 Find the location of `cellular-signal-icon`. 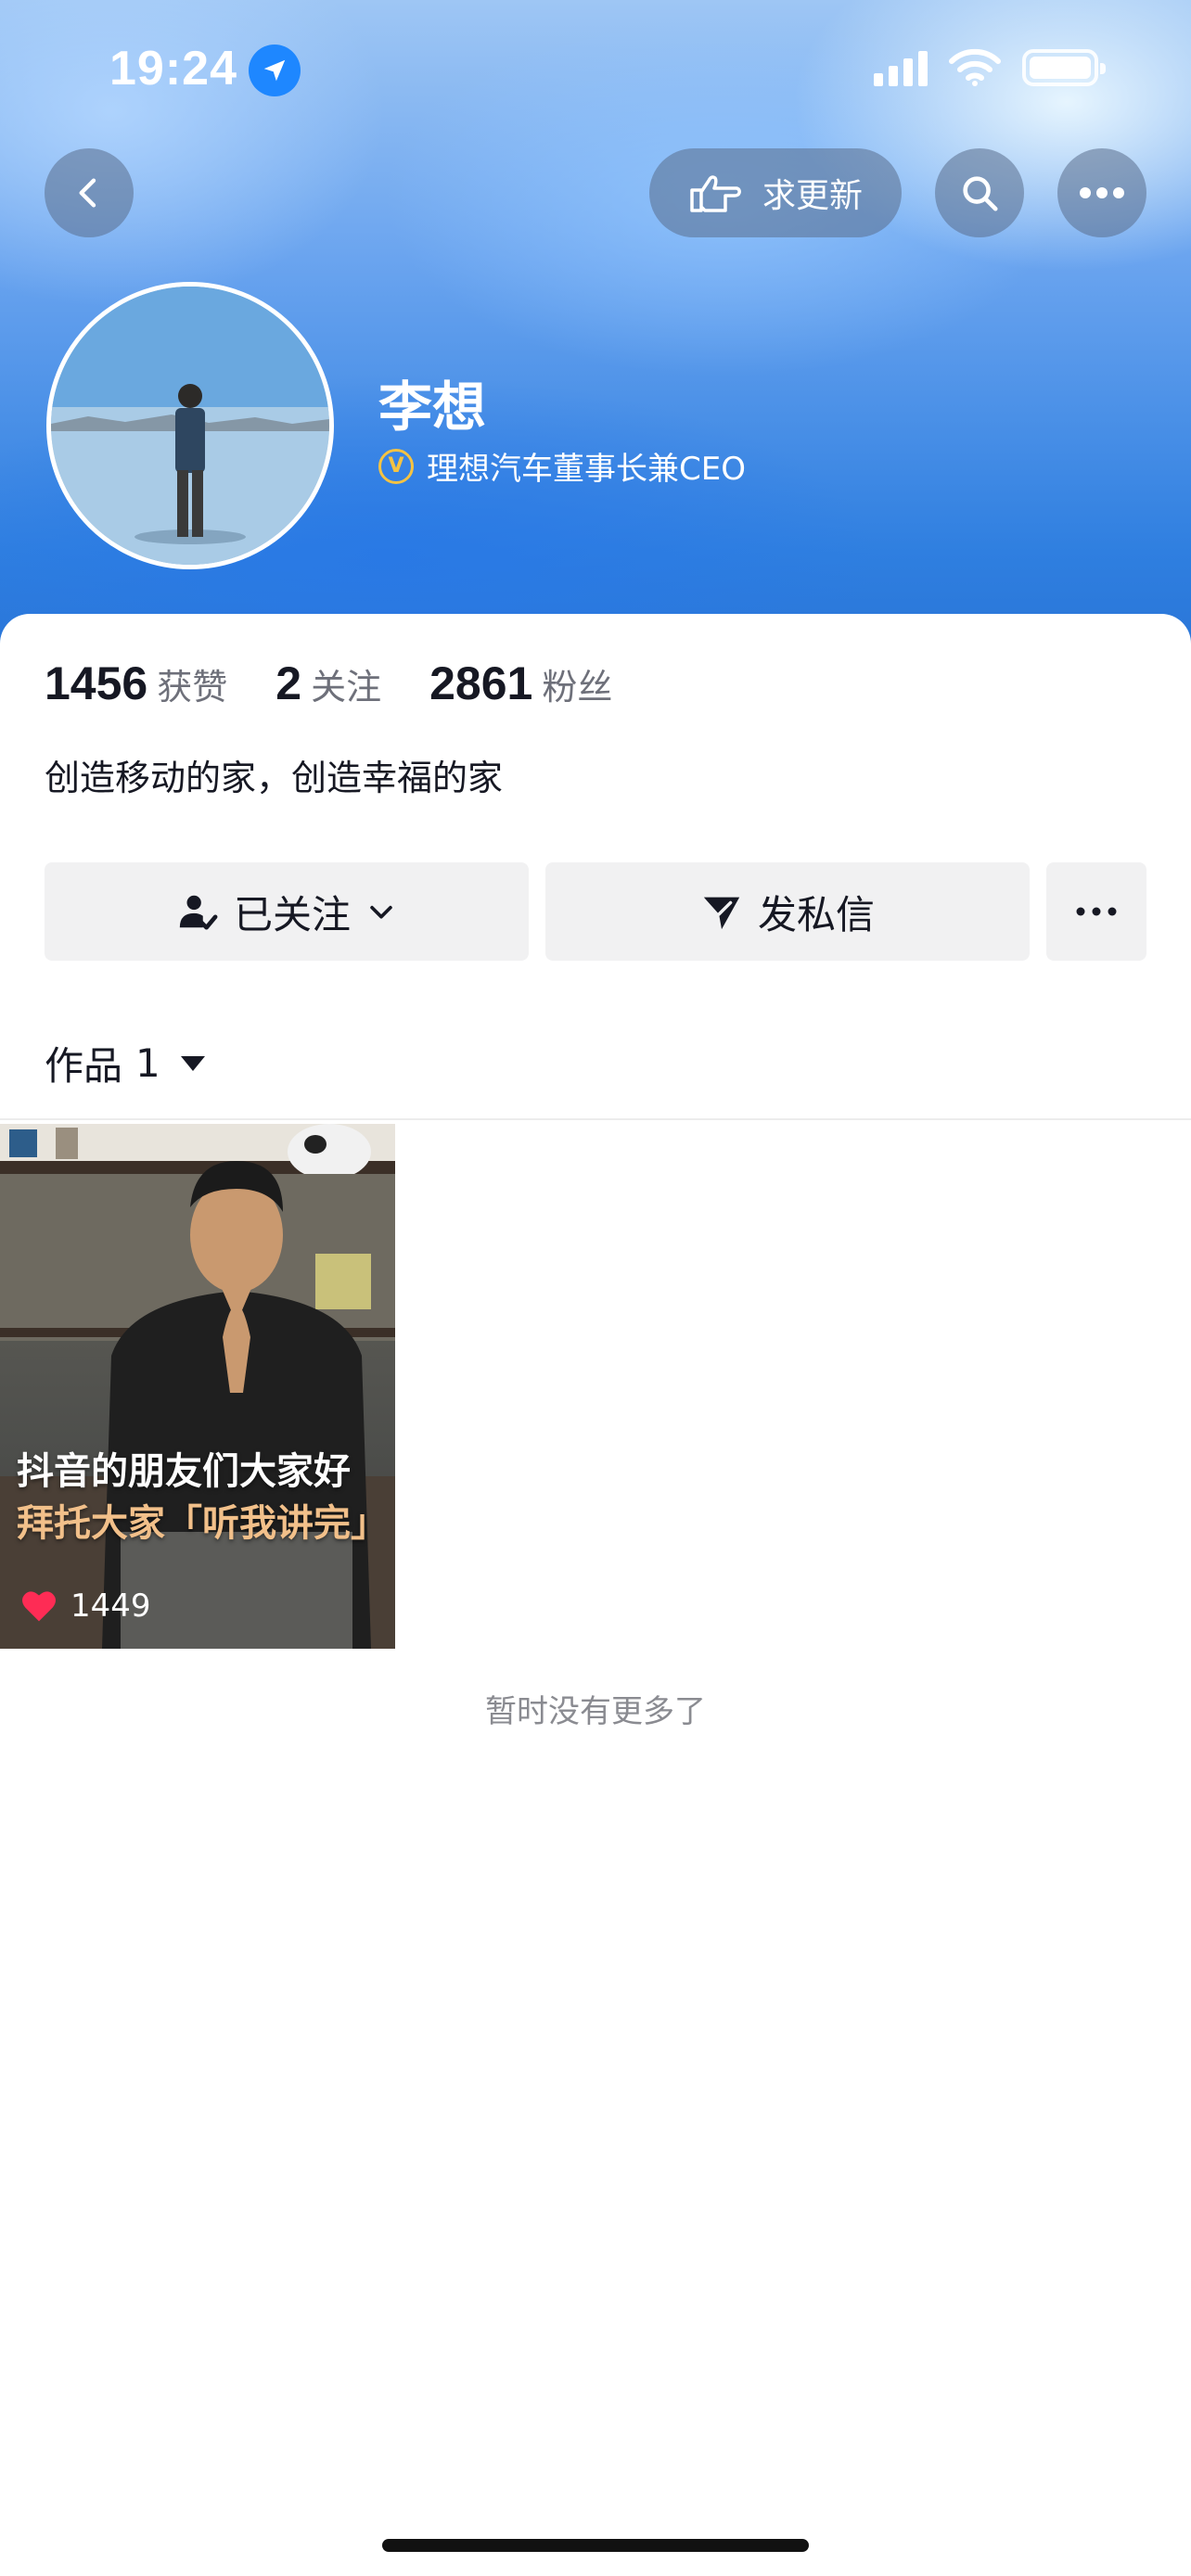

cellular-signal-icon is located at coordinates (901, 67).